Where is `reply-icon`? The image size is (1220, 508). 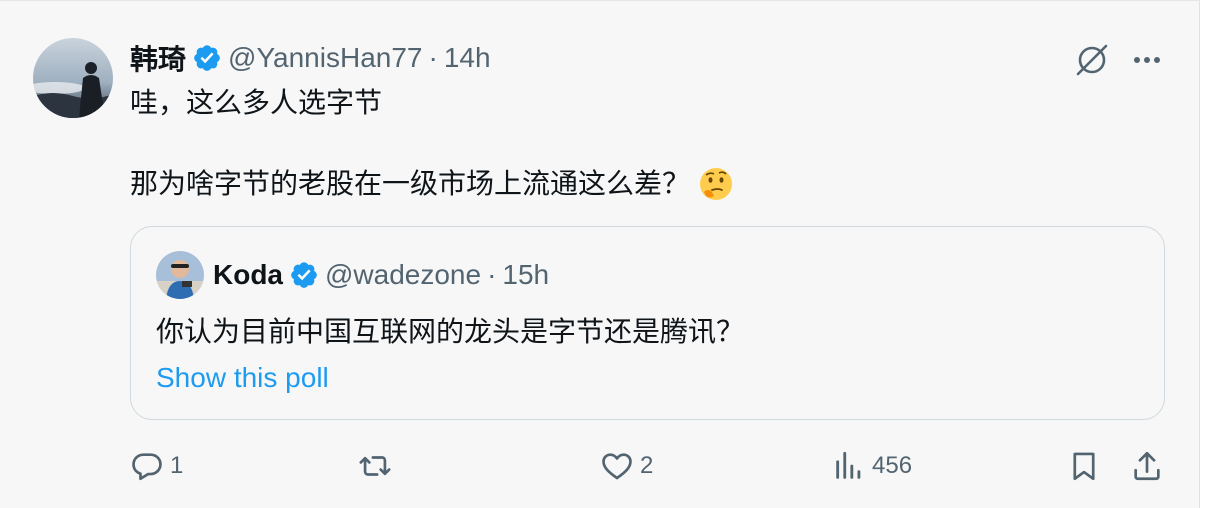 reply-icon is located at coordinates (147, 467).